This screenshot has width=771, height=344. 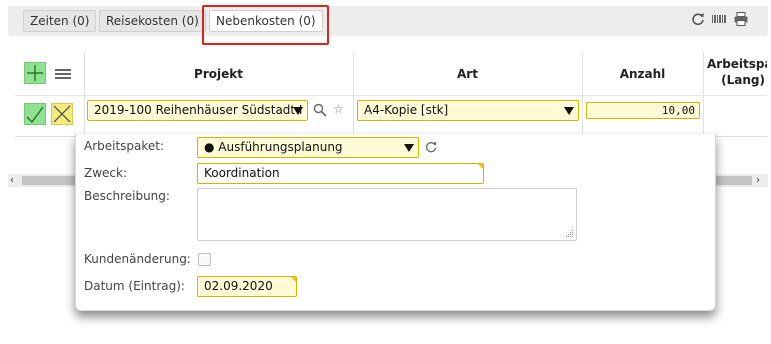 What do you see at coordinates (406, 110) in the screenshot?
I see `art-value: A4-Kopie [stk]` at bounding box center [406, 110].